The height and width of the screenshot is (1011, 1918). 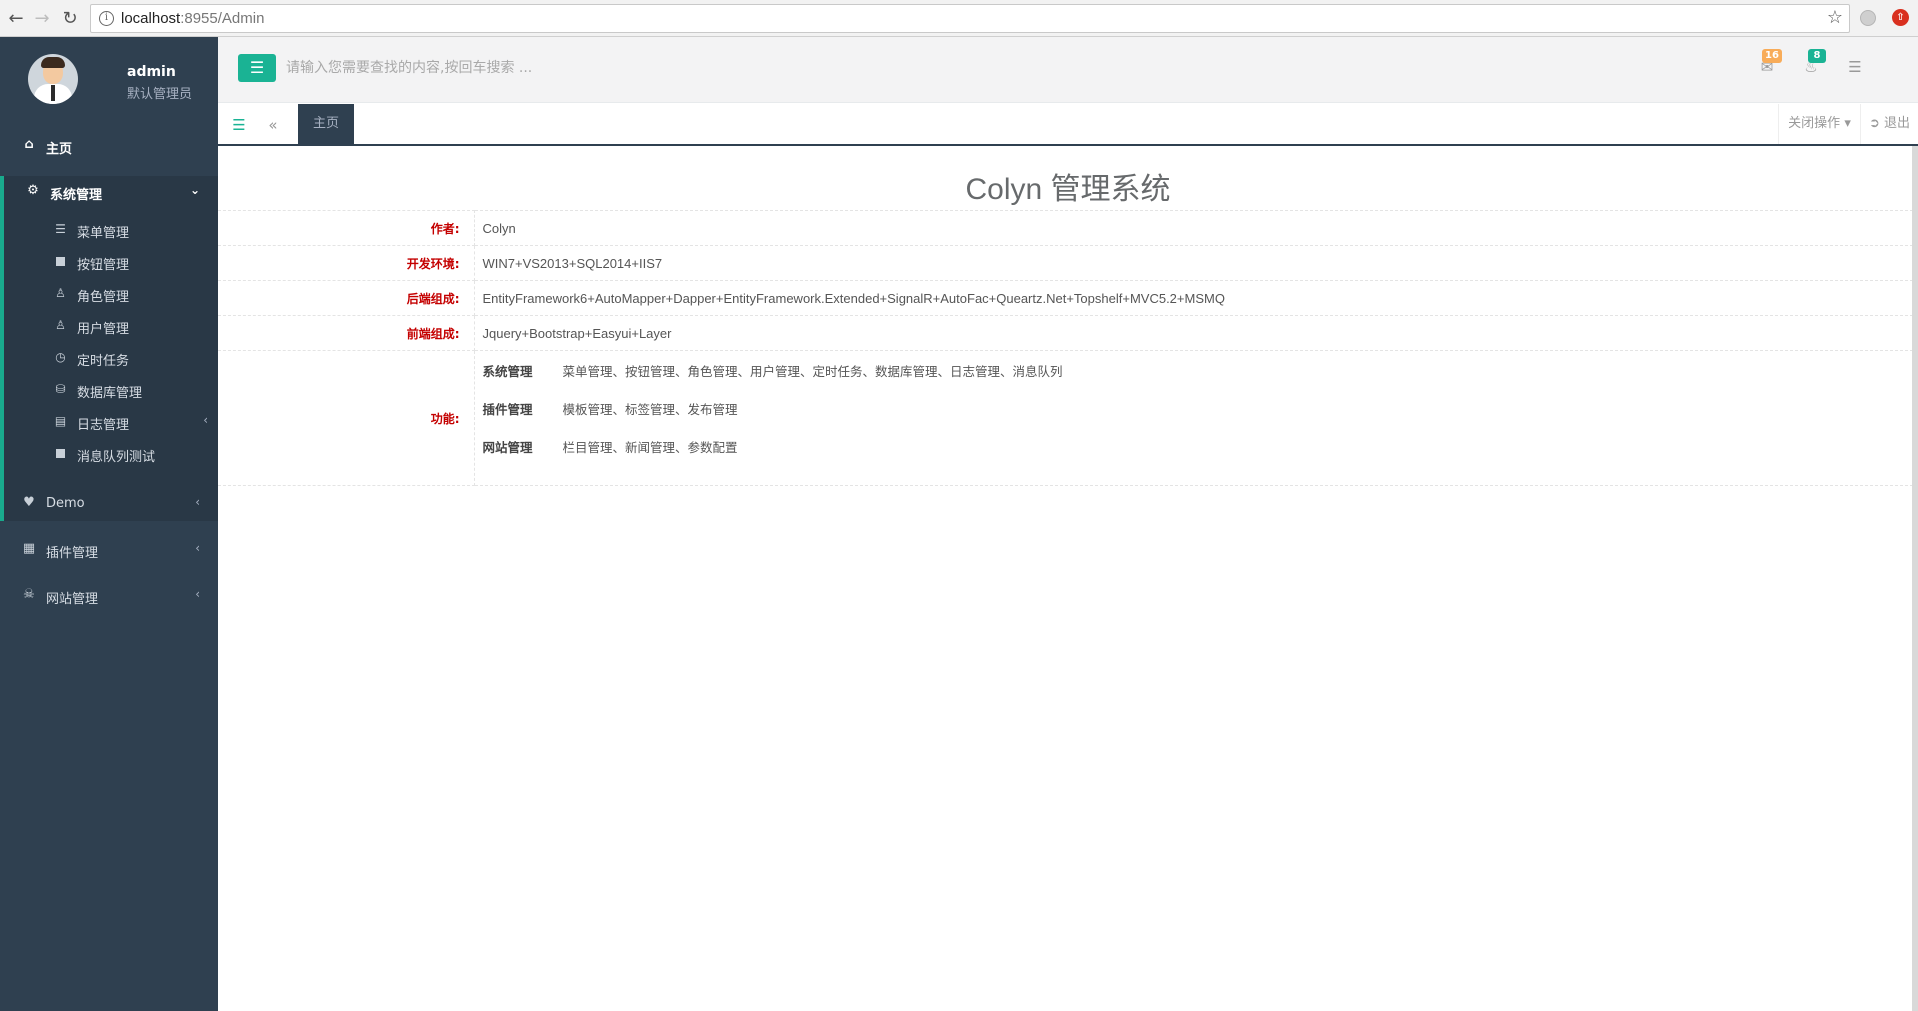 I want to click on list-toggle-icon: ☰, so click(x=239, y=125).